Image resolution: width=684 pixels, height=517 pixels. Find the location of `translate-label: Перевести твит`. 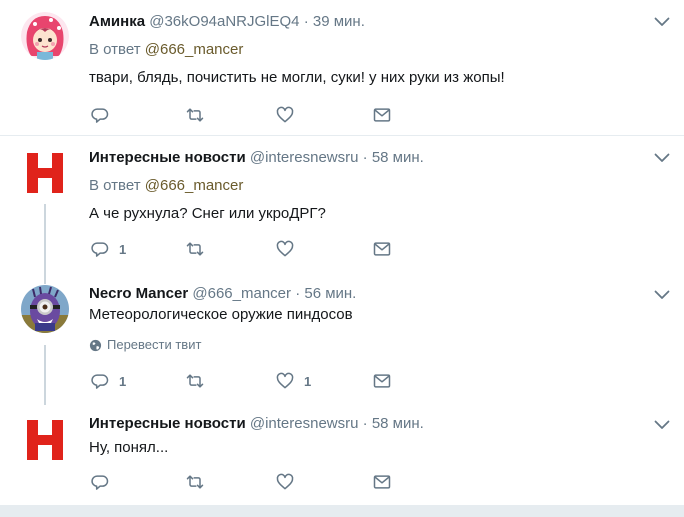

translate-label: Перевести твит is located at coordinates (154, 344).